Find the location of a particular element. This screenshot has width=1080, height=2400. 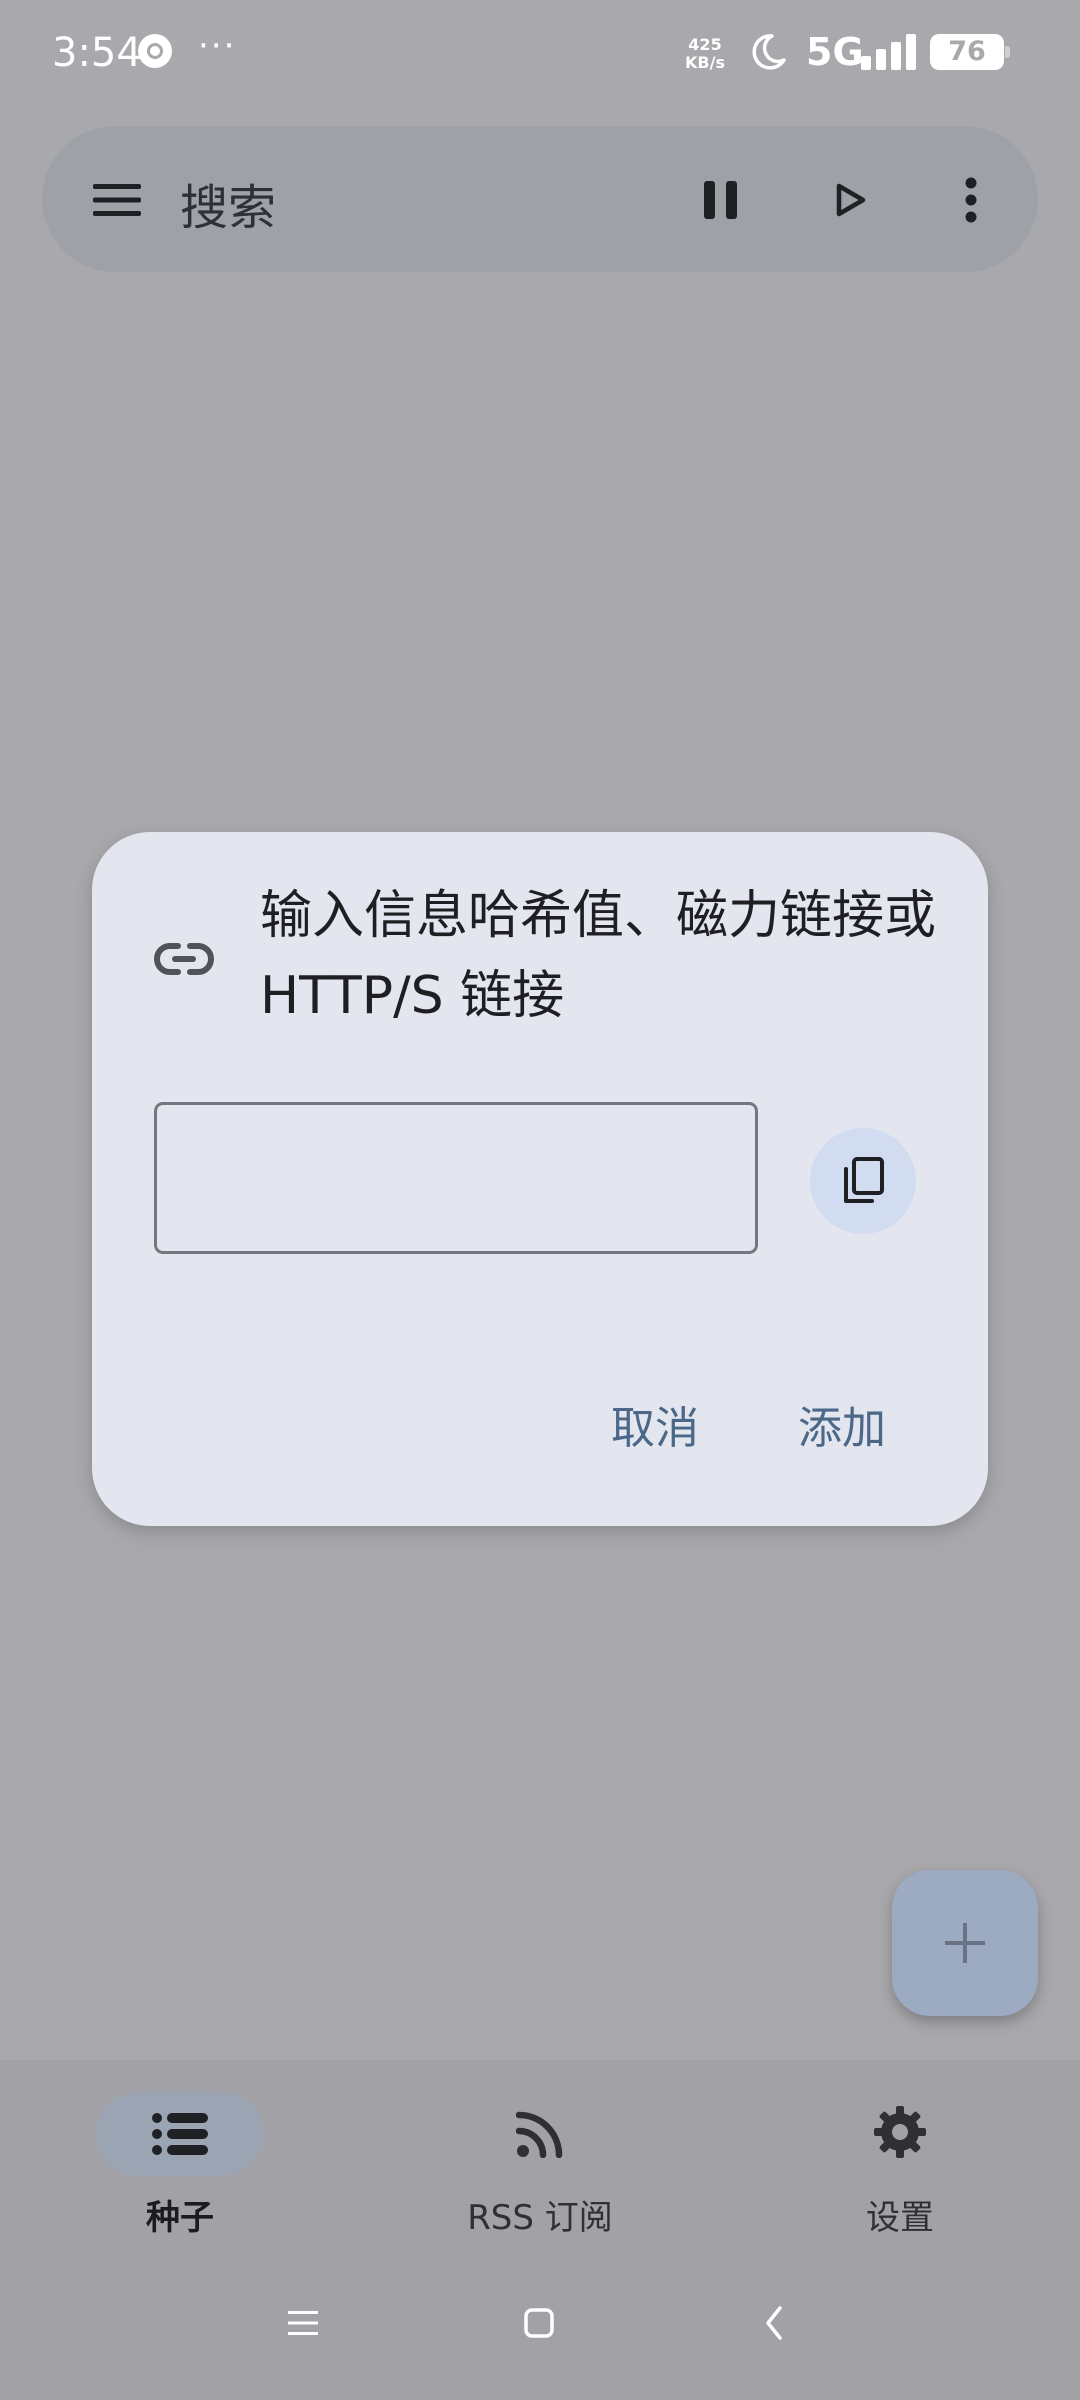

list-icon is located at coordinates (180, 2134).